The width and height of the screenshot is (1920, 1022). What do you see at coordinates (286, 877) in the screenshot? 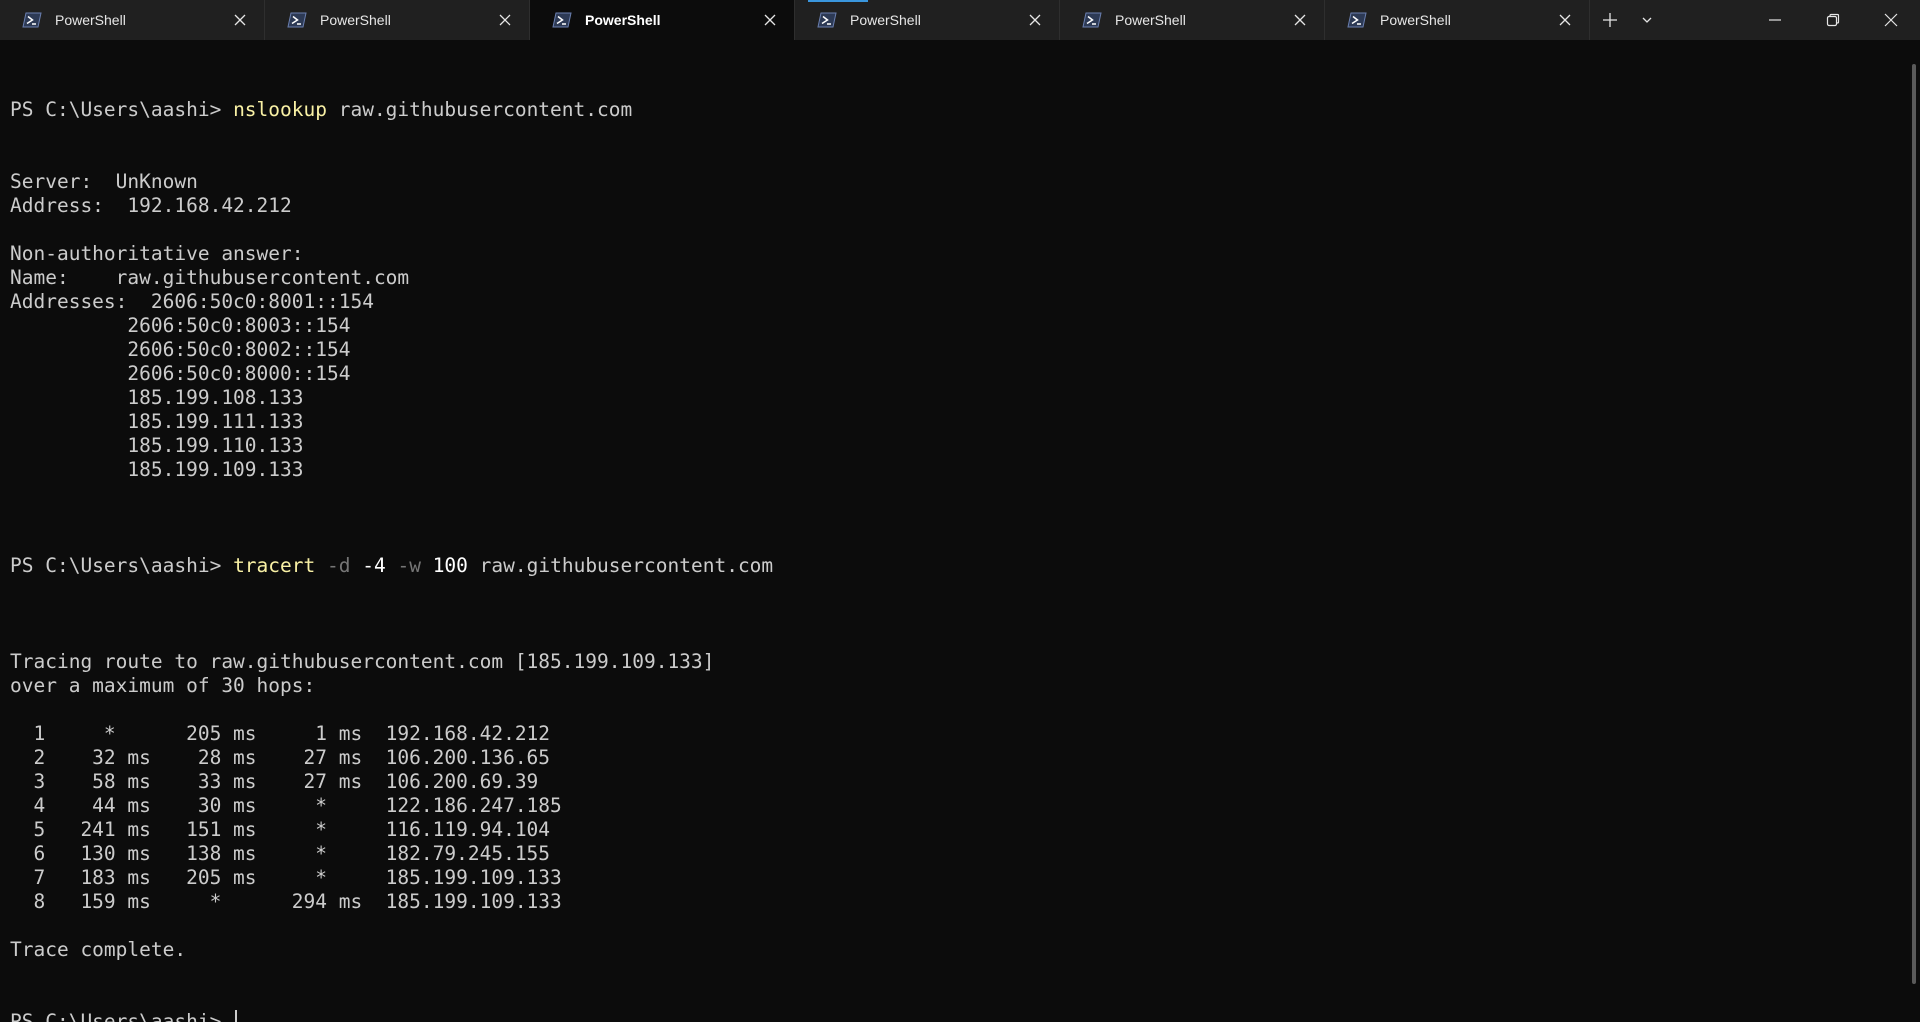
I see `output-line: 7 183 ms 205 ms * 185.199.109.133` at bounding box center [286, 877].